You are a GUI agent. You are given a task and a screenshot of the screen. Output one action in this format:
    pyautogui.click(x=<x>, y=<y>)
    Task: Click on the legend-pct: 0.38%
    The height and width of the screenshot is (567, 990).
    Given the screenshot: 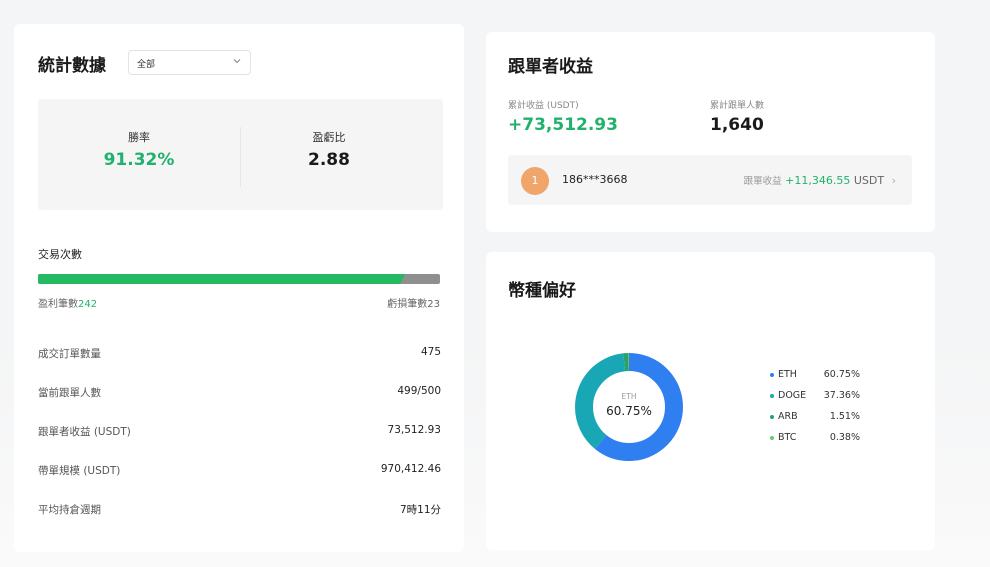 What is the action you would take?
    pyautogui.click(x=844, y=437)
    